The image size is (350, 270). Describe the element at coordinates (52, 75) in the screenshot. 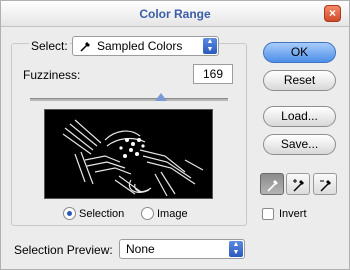

I see `fuzziness-label: Fuzziness:` at that location.